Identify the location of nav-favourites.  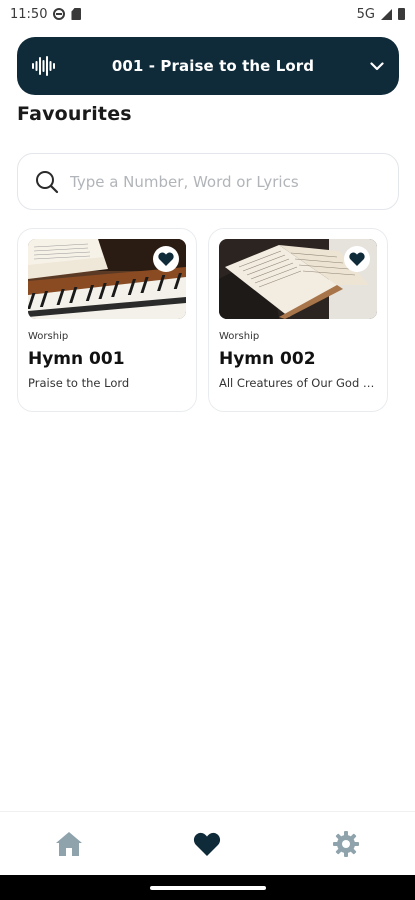
(207, 844).